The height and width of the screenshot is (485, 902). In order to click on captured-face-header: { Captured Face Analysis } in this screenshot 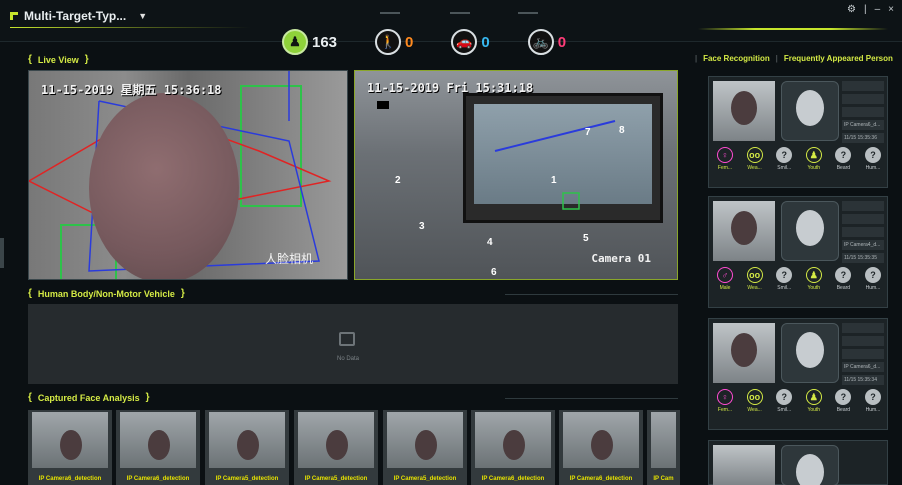, I will do `click(89, 397)`.